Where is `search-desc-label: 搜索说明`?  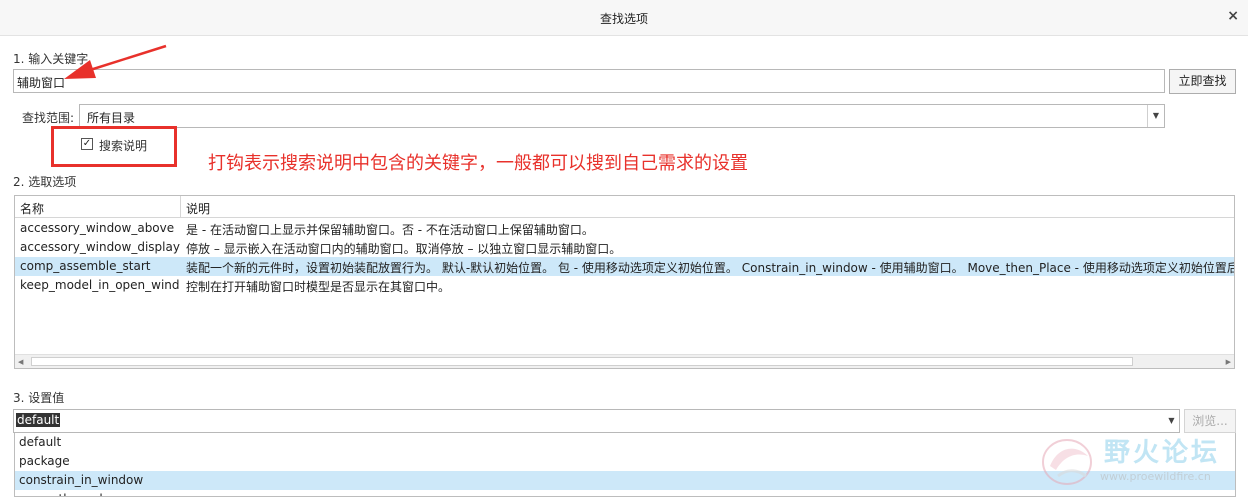 search-desc-label: 搜索说明 is located at coordinates (123, 146).